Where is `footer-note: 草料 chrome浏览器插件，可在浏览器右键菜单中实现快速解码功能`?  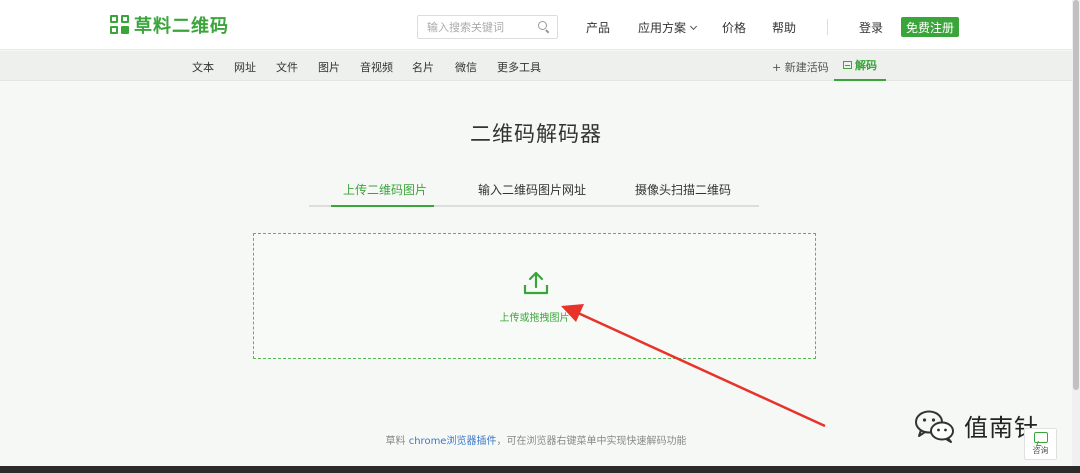
footer-note: 草料 chrome浏览器插件，可在浏览器右键菜单中实现快速解码功能 is located at coordinates (536, 439).